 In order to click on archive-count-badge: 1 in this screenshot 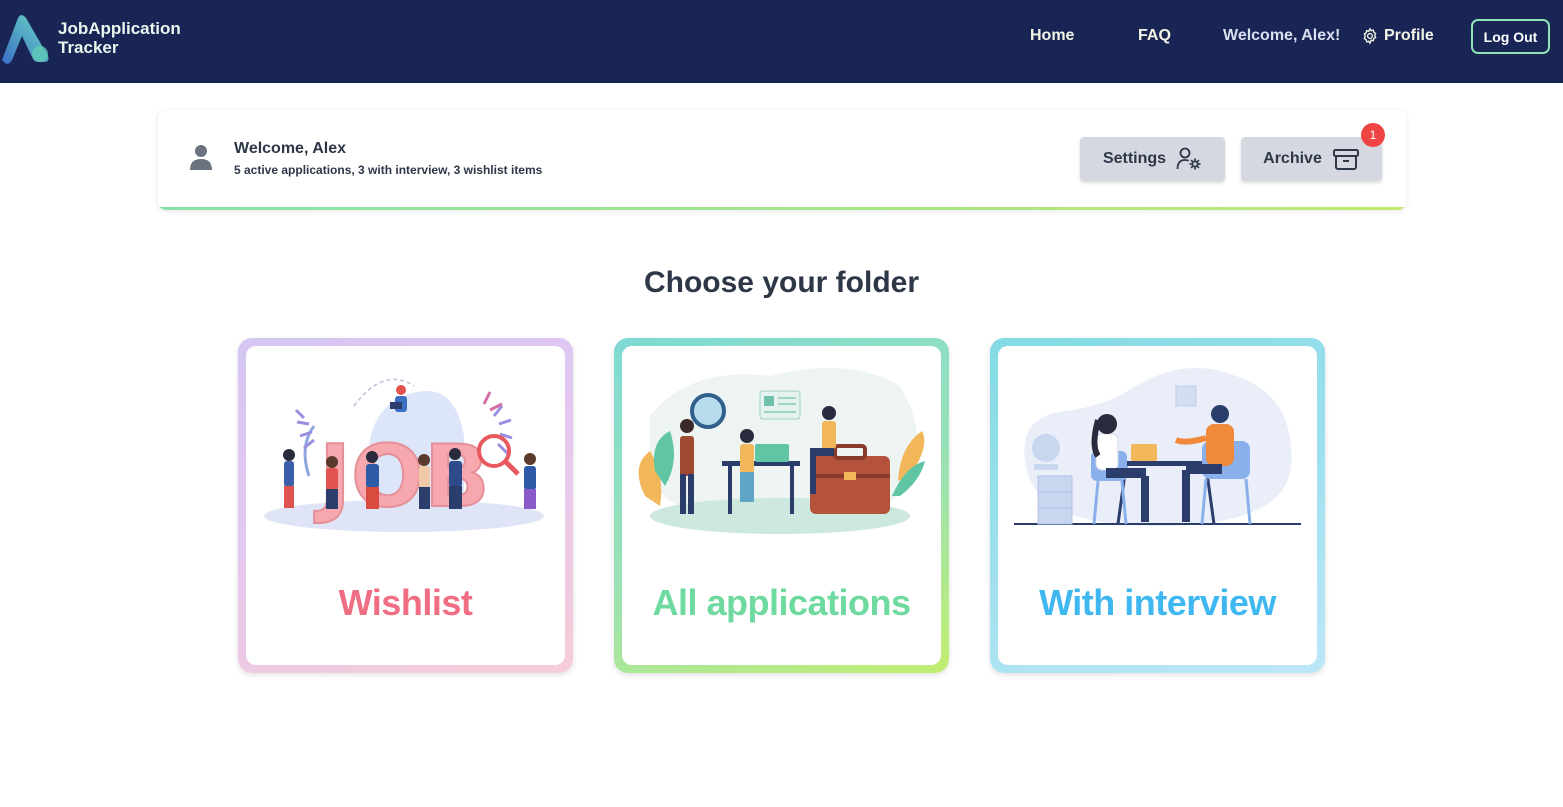, I will do `click(1373, 135)`.